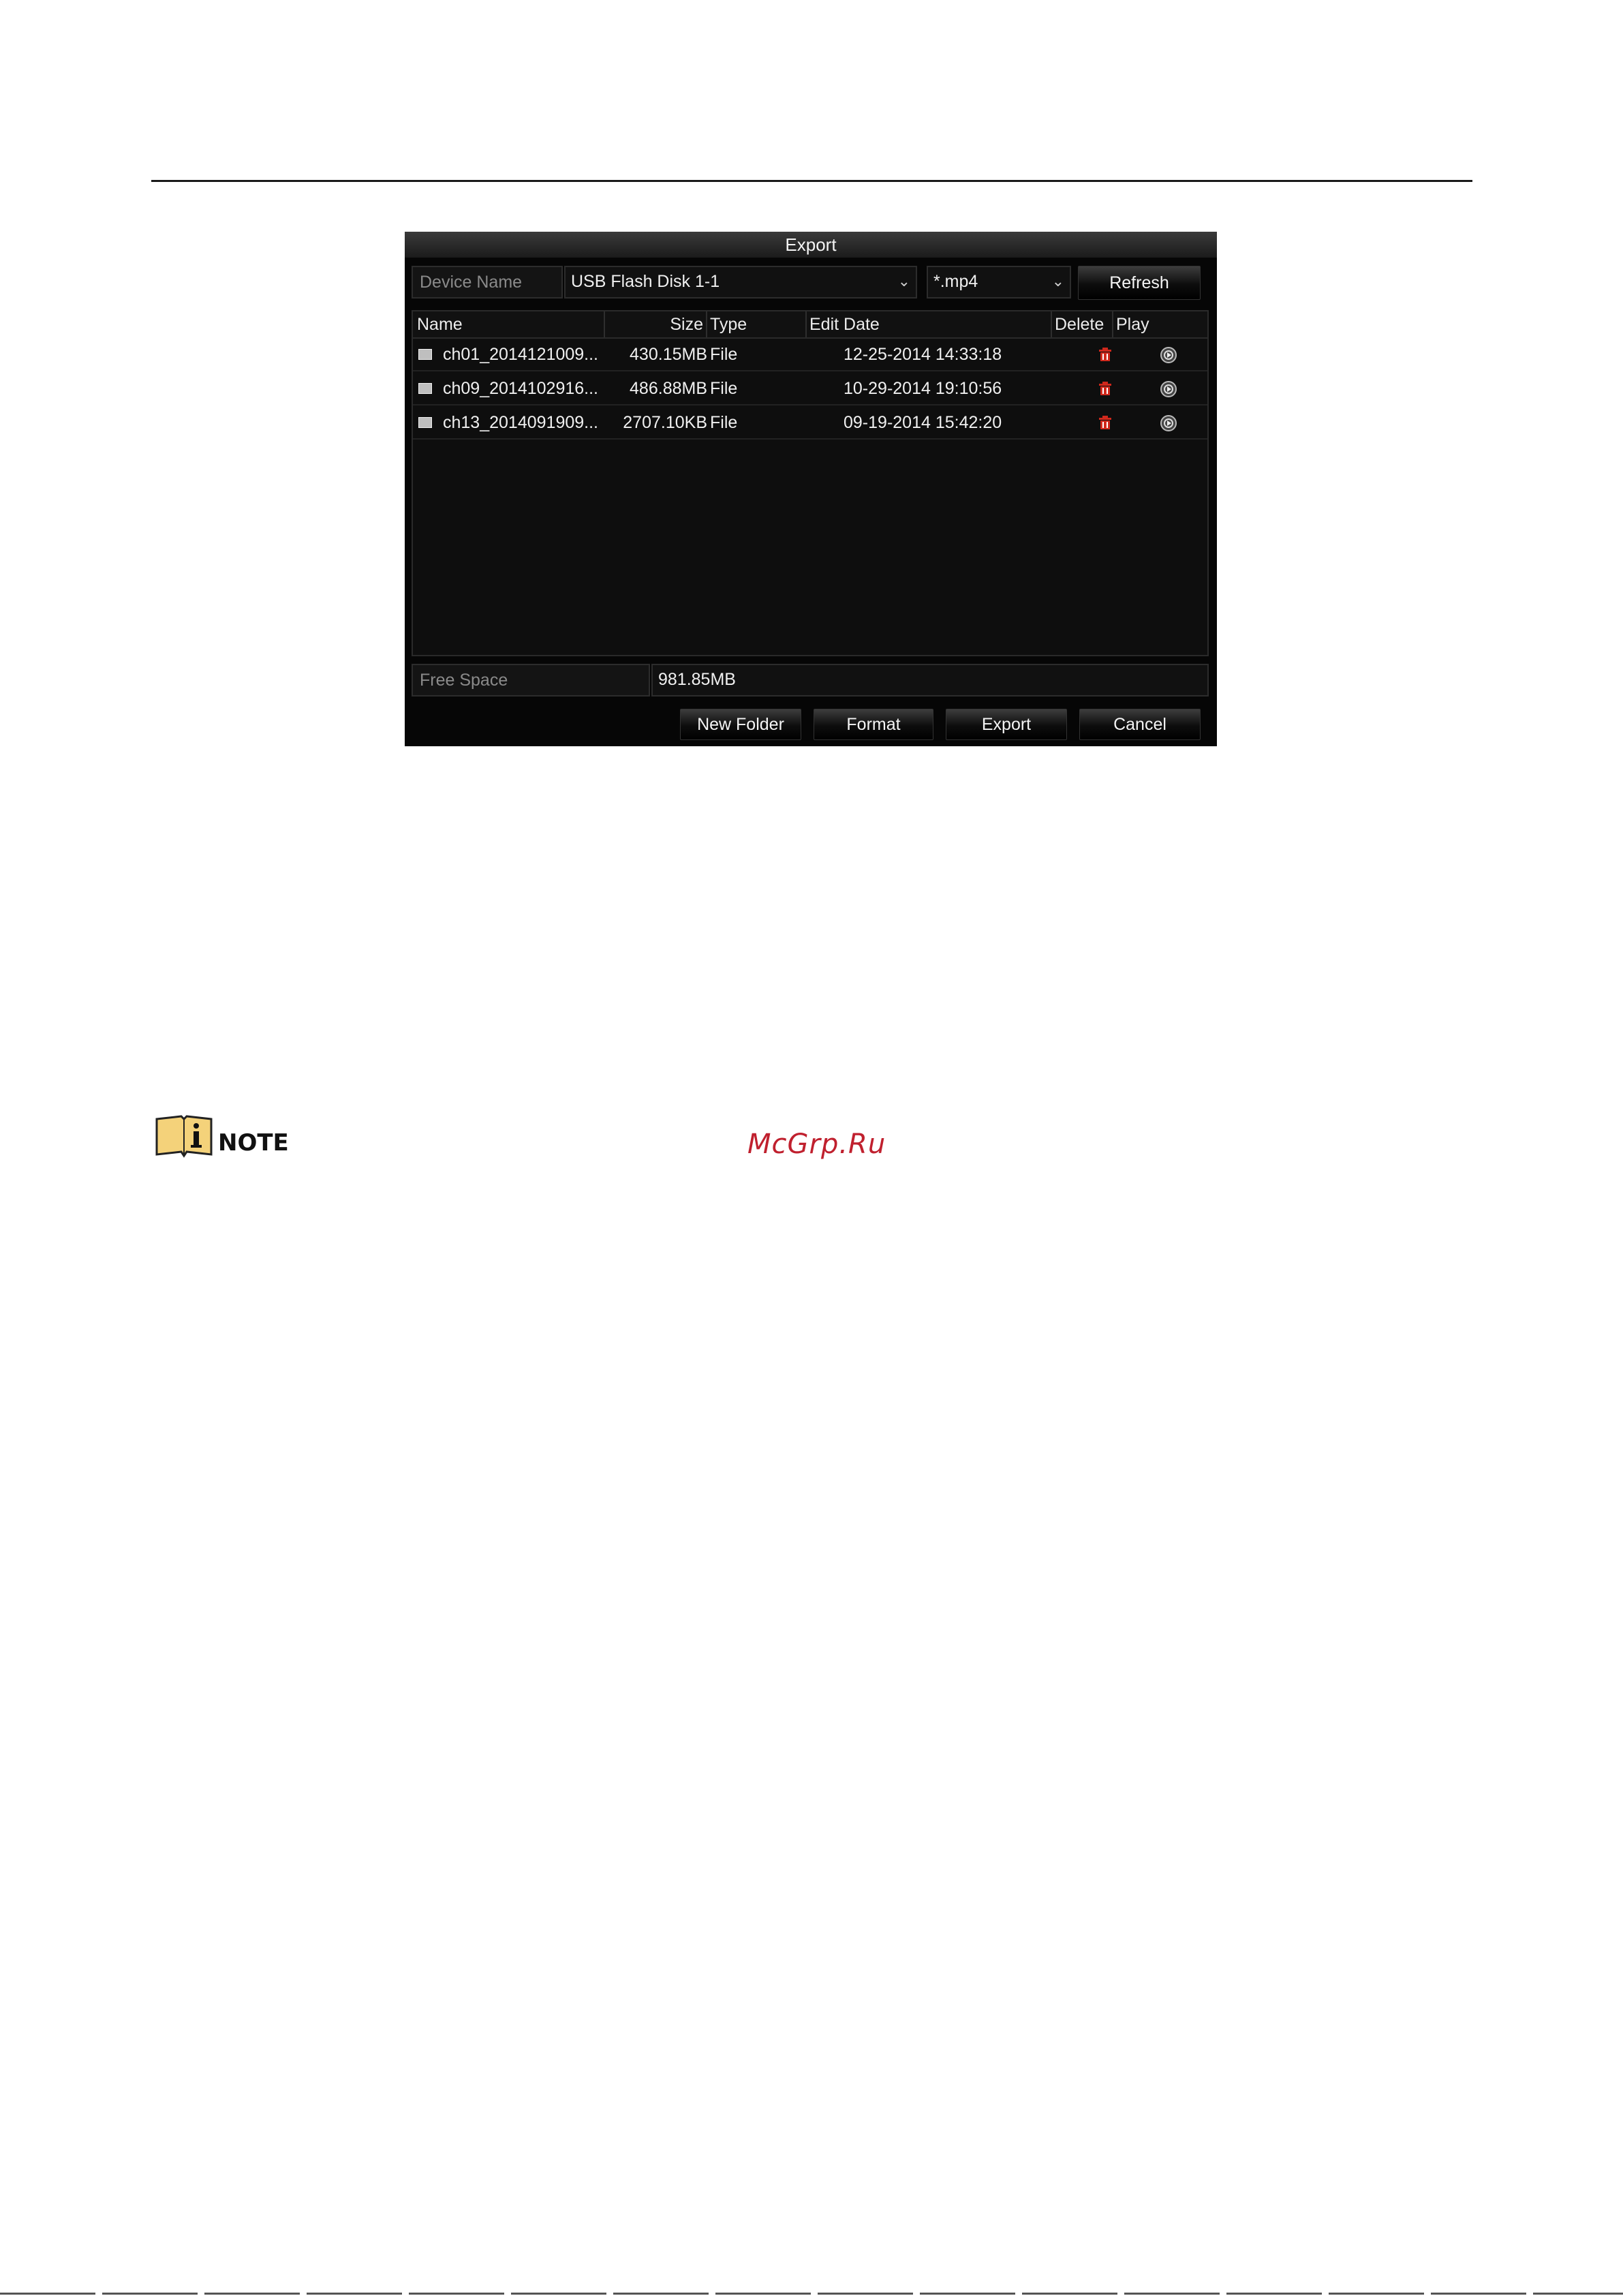 This screenshot has height=2296, width=1623. Describe the element at coordinates (955, 281) in the screenshot. I see `file-type-value: *.mp4` at that location.